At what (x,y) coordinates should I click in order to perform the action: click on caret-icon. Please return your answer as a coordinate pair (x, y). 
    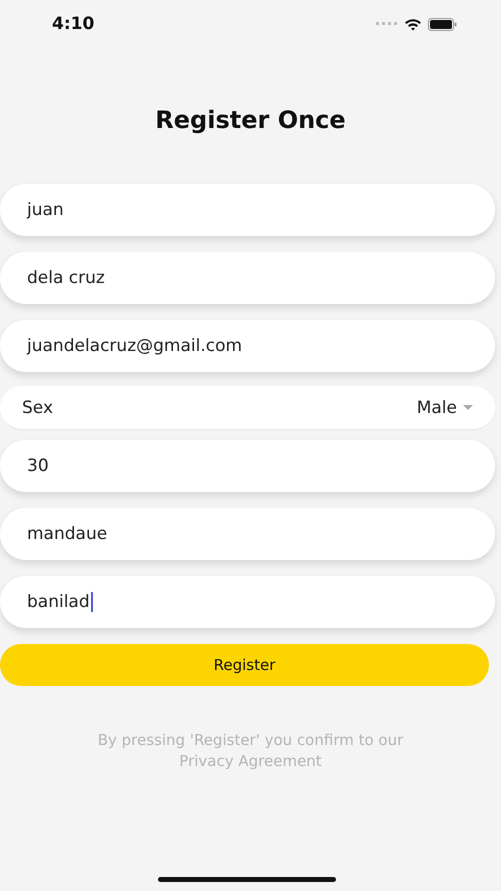
    Looking at the image, I should click on (468, 407).